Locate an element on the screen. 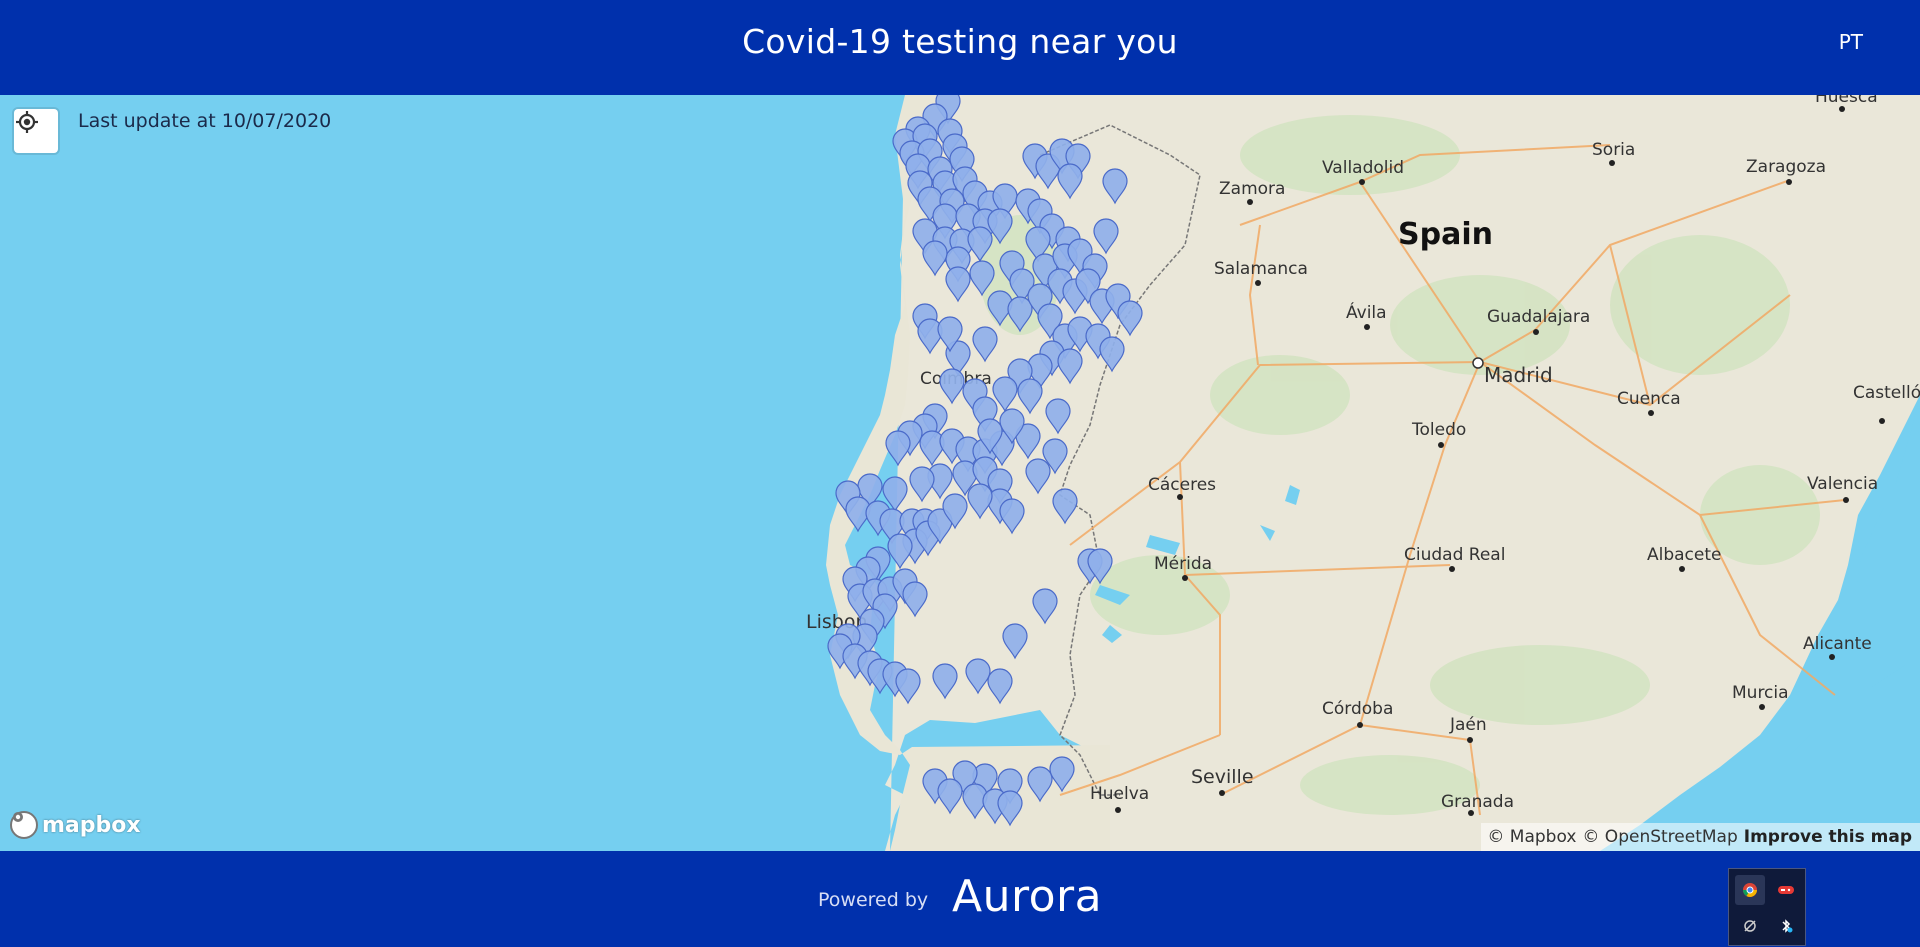 The image size is (1920, 947). improve-map-link: Improve this map is located at coordinates (1828, 837).